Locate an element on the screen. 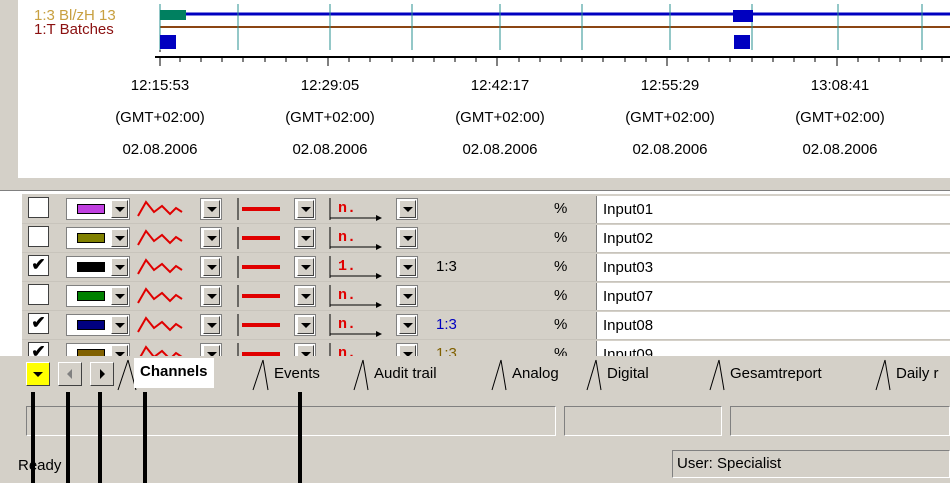 The height and width of the screenshot is (483, 950). tab-channels: Channels is located at coordinates (174, 373).